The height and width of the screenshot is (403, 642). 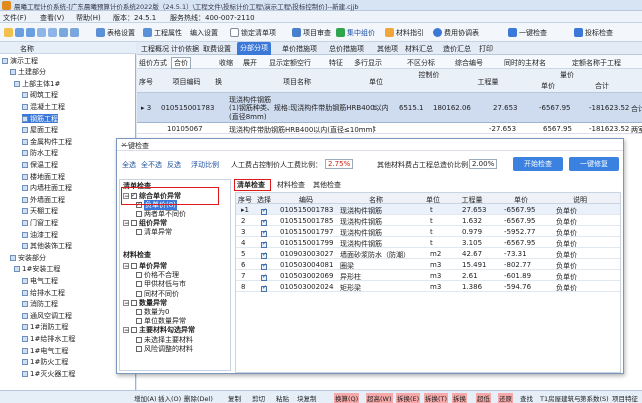 What do you see at coordinates (40, 153) in the screenshot?
I see `tree-item: 防水工程` at bounding box center [40, 153].